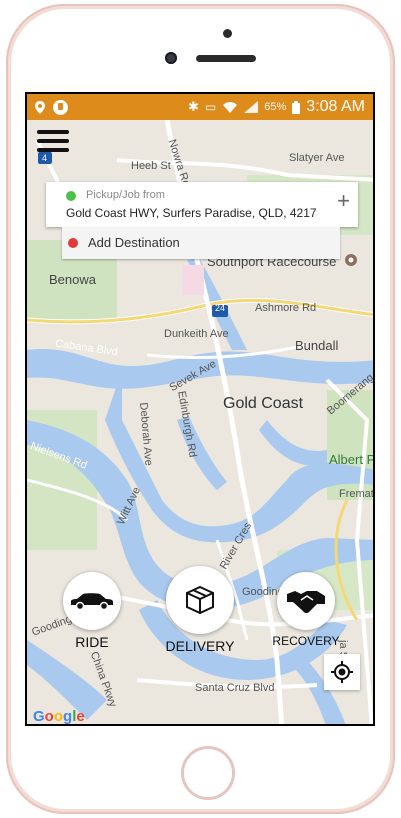 This screenshot has width=401, height=818. I want to click on crosshair-location-icon, so click(342, 672).